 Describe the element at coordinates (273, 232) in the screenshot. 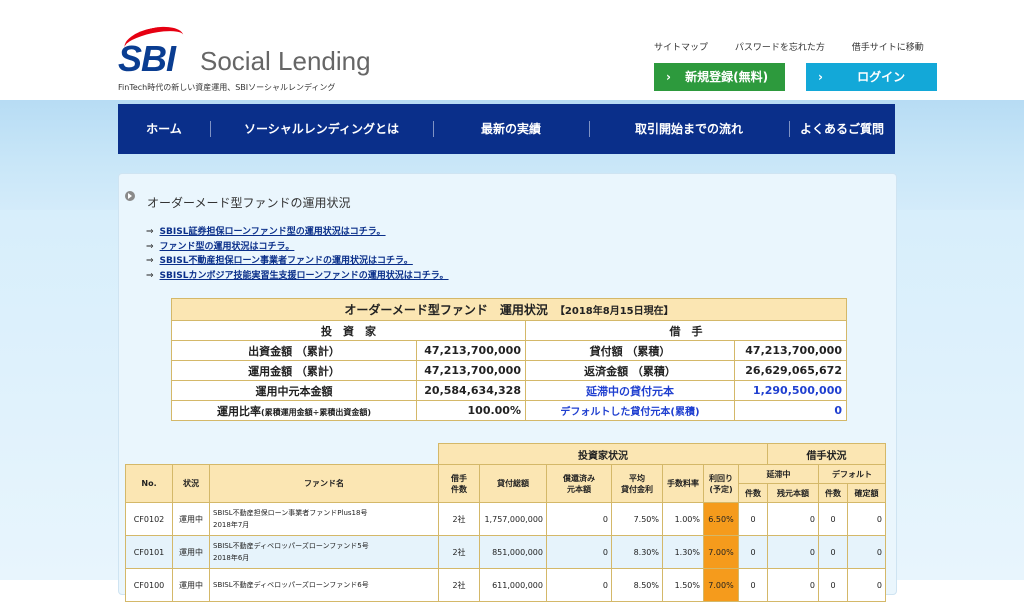

I see `securities-fund-link: SBISL証券担保ローンファンド型の運用状況はコチラ。` at that location.